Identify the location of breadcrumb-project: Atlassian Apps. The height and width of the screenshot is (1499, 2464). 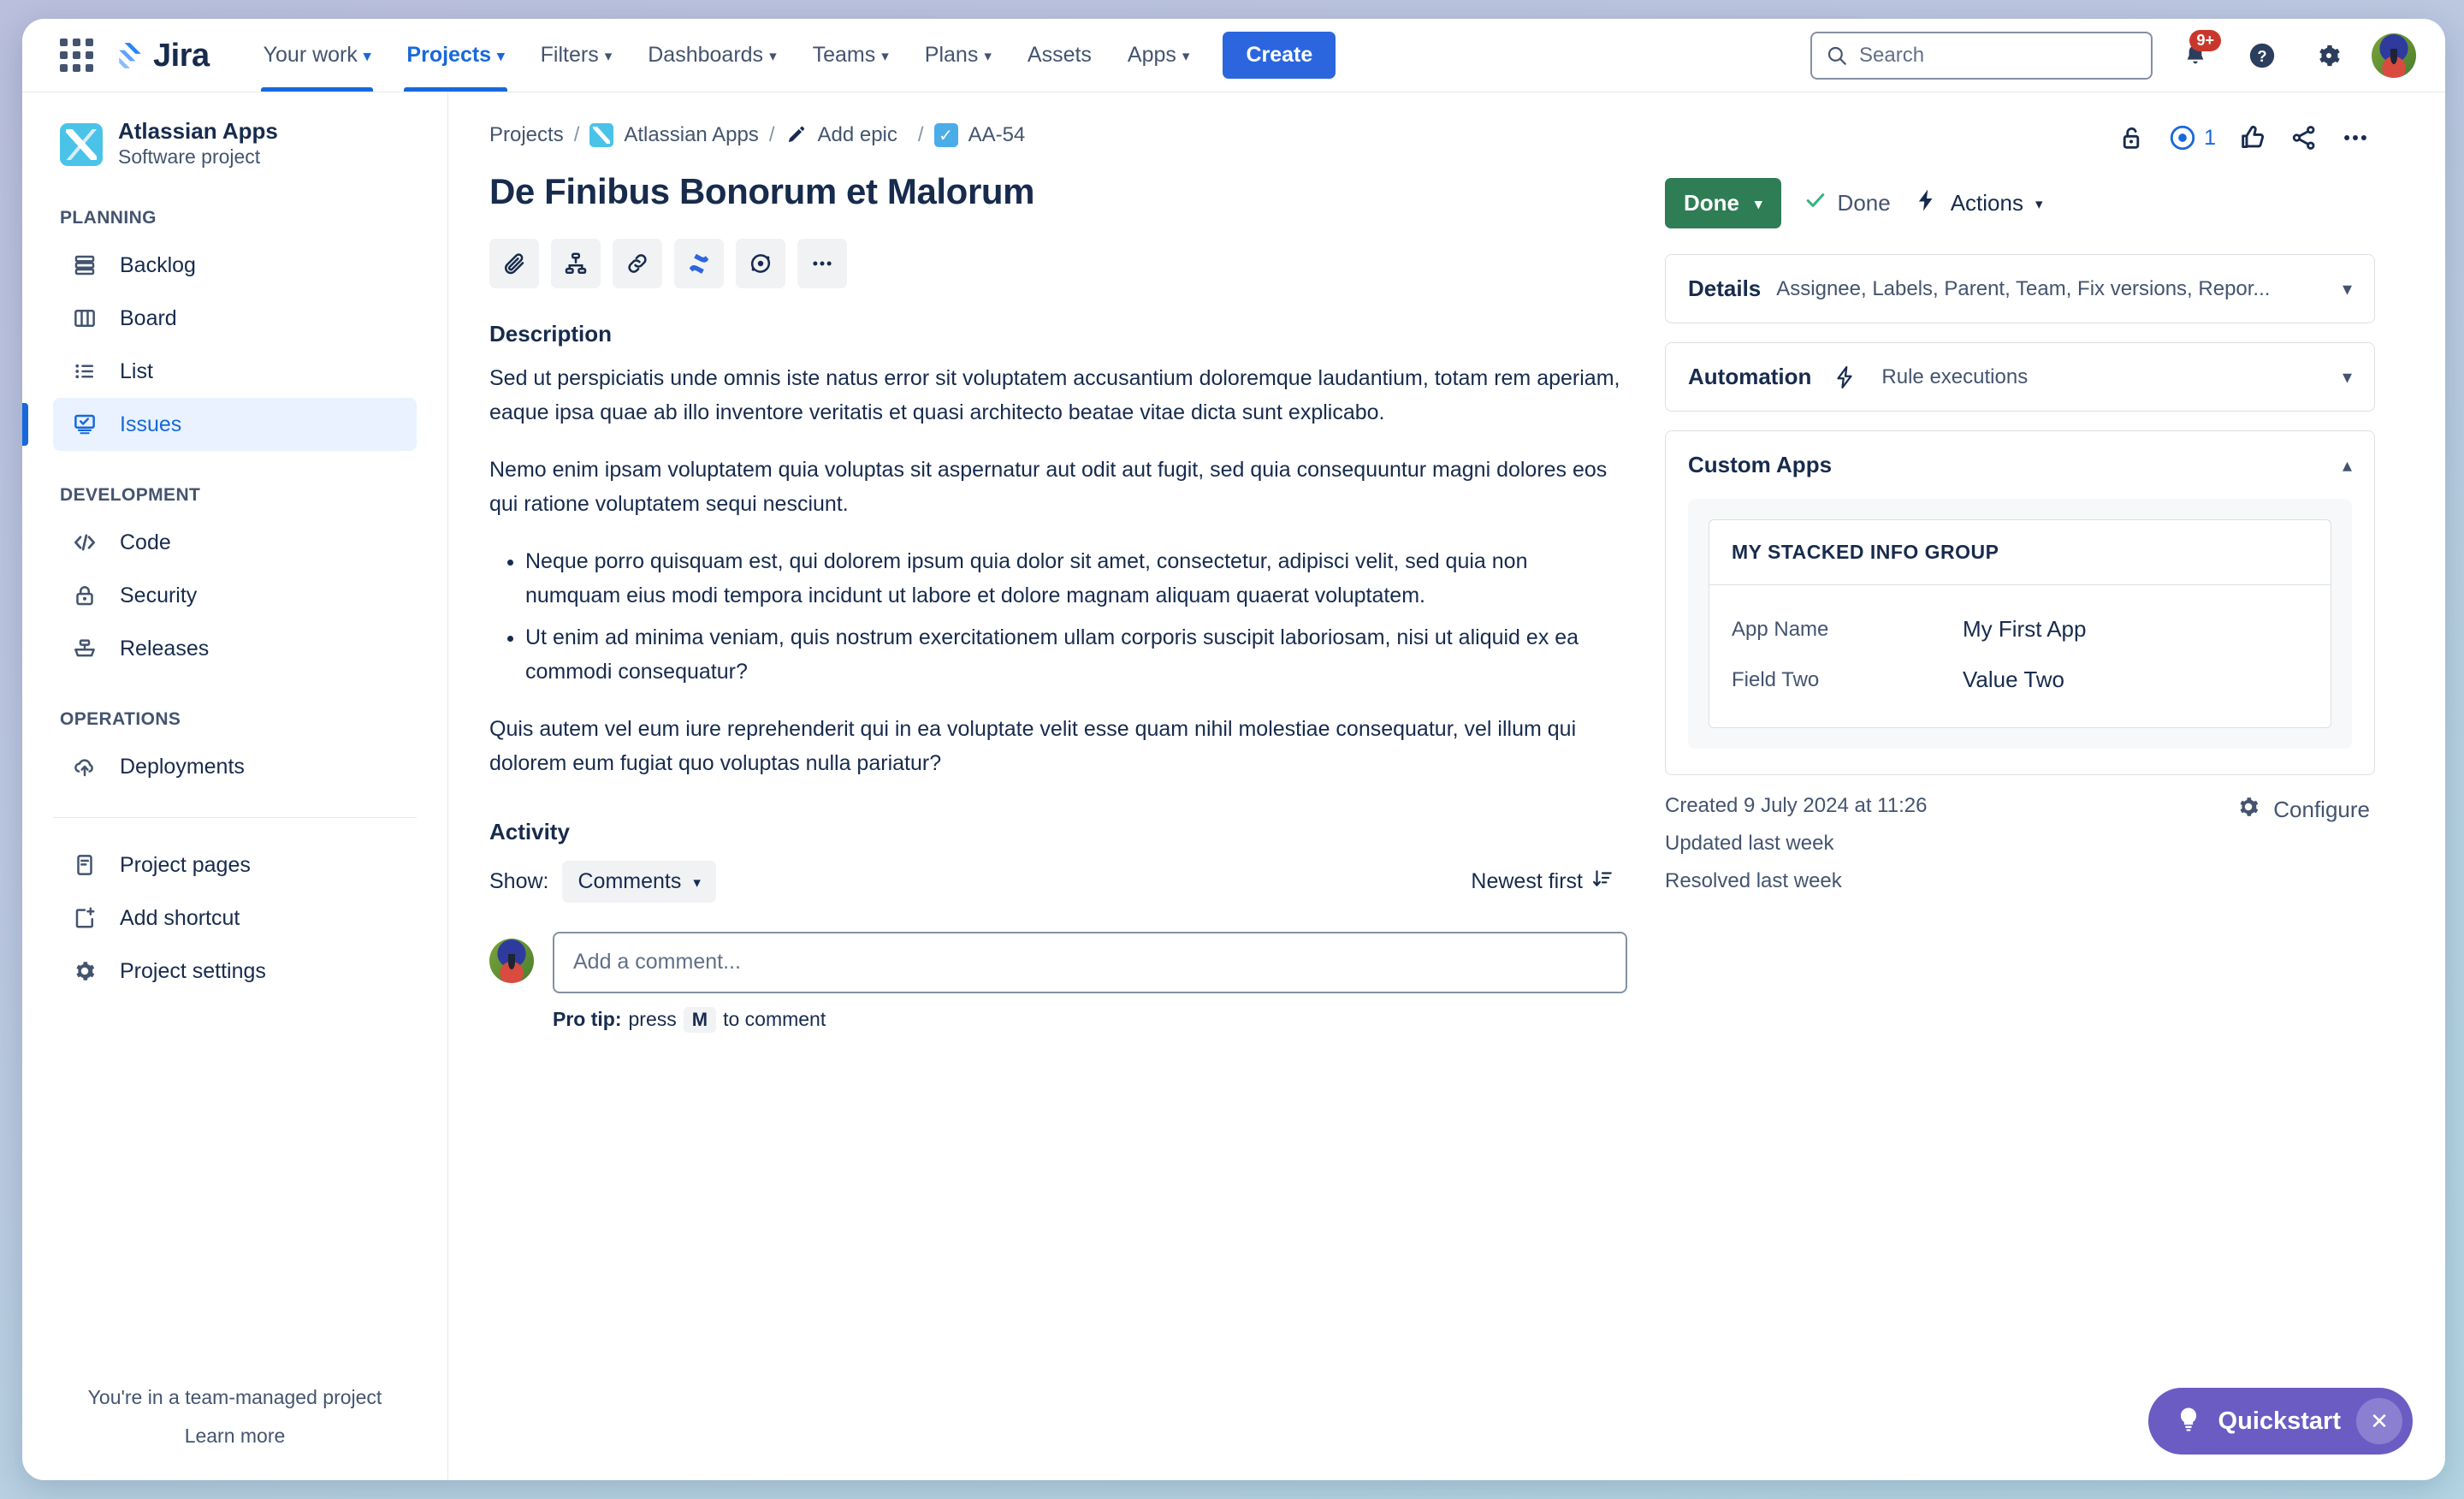
(691, 135).